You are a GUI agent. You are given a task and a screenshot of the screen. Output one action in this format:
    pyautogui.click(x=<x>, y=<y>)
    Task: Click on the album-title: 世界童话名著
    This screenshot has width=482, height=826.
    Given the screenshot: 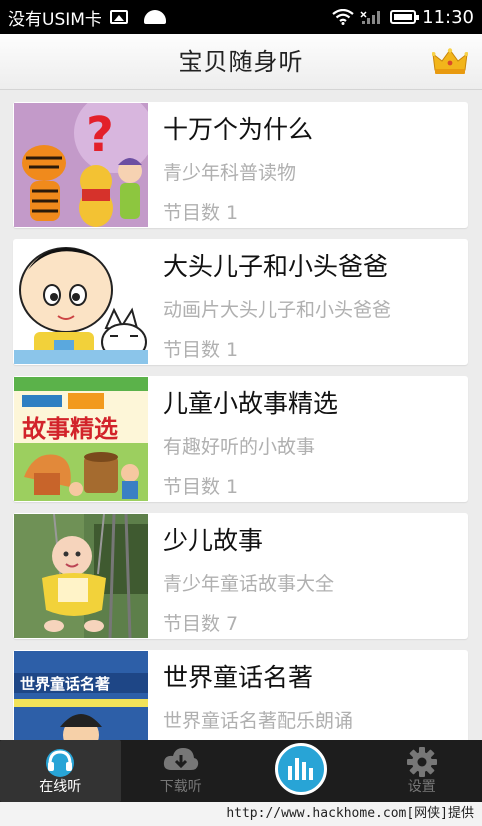 What is the action you would take?
    pyautogui.click(x=238, y=677)
    